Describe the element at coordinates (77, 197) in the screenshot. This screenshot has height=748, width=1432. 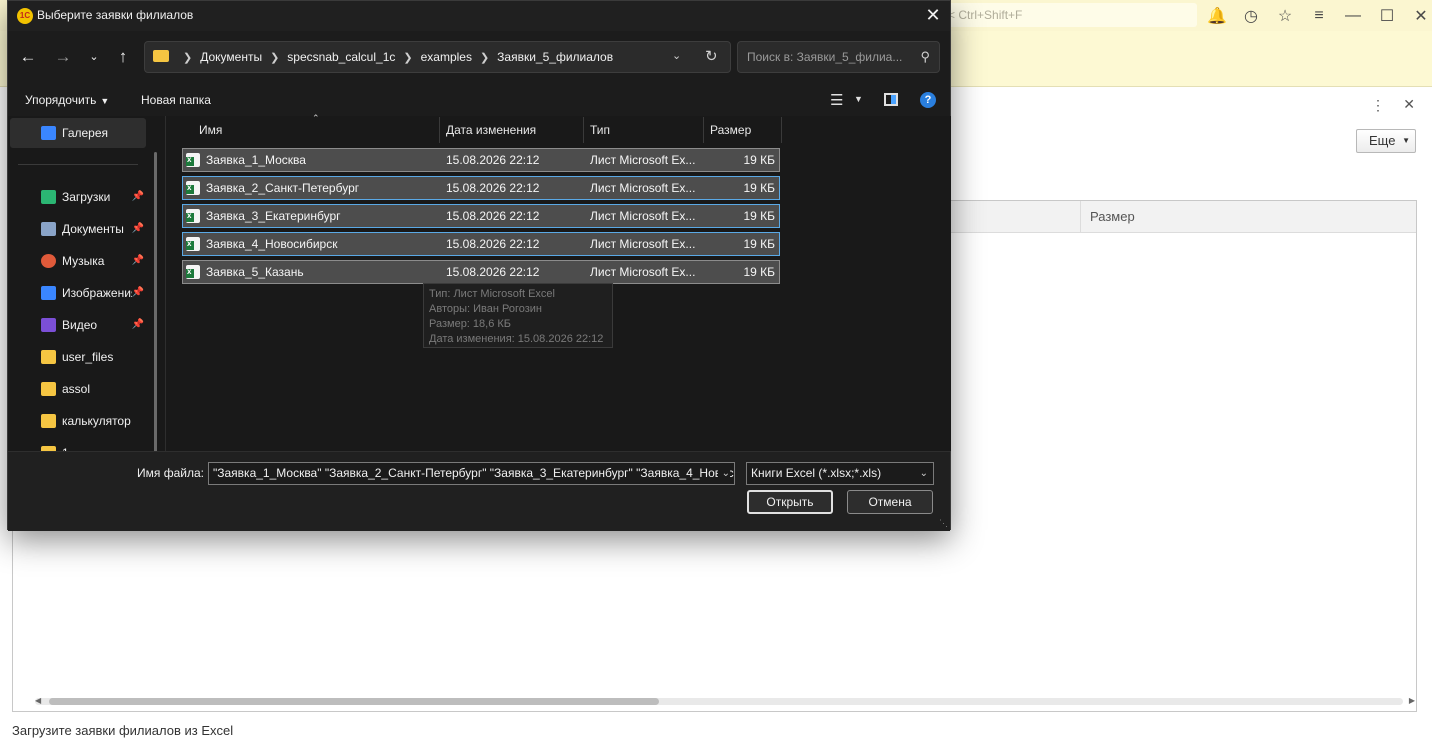
I see `sidebar-item-downloads: Загрузки 📌` at that location.